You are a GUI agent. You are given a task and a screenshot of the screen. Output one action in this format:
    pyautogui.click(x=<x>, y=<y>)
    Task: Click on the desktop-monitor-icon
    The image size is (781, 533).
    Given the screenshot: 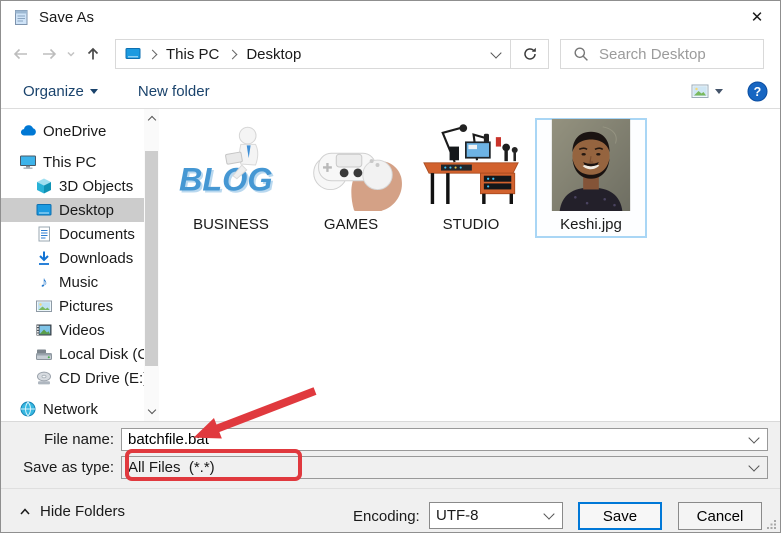 What is the action you would take?
    pyautogui.click(x=44, y=210)
    